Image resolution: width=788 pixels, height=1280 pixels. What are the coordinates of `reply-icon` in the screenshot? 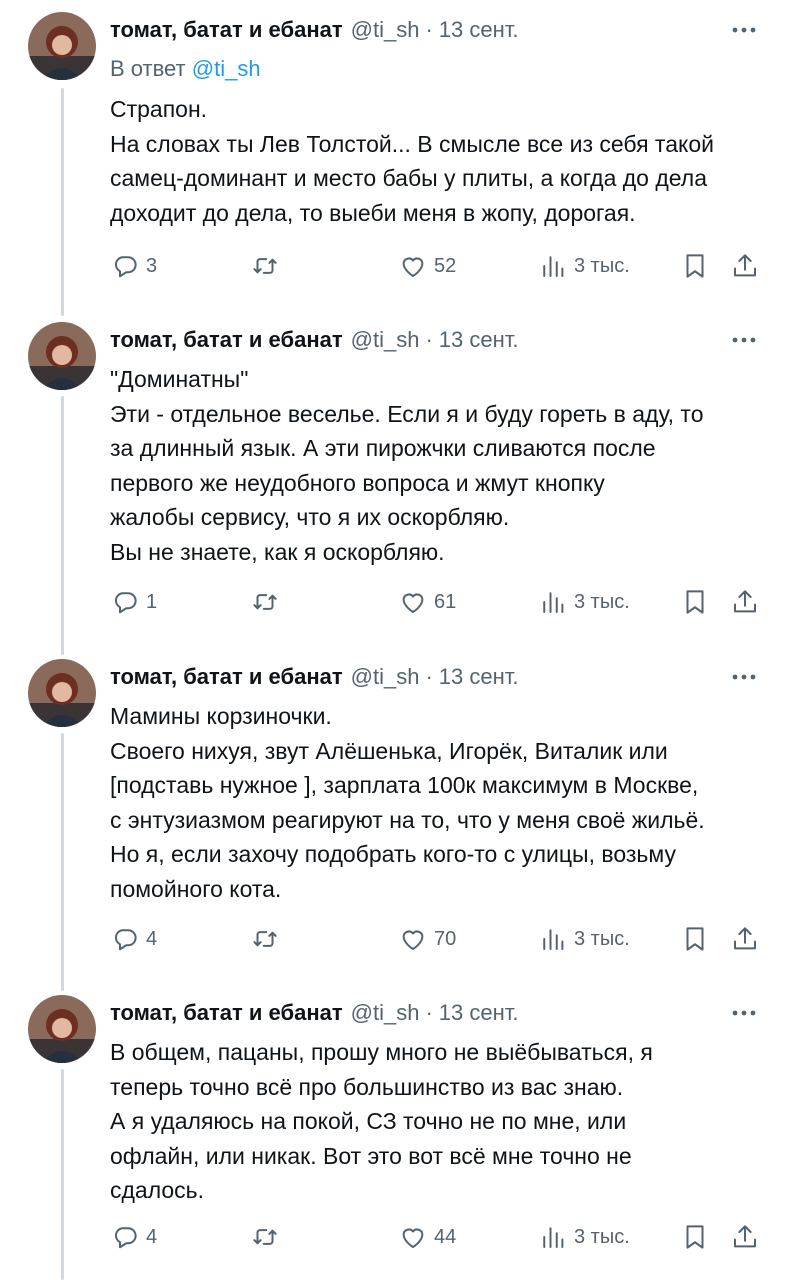 It's located at (125, 1237).